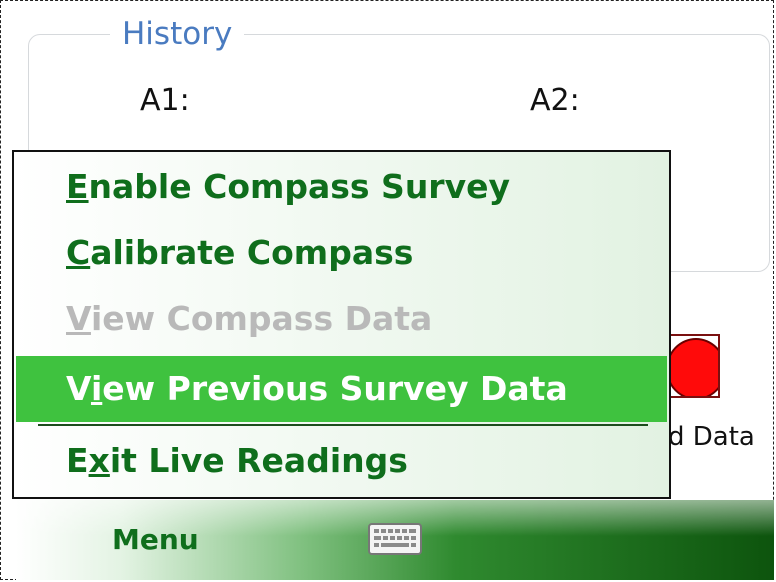 This screenshot has height=582, width=776. I want to click on menu-item-exit-live-readings: Exit Live Readings, so click(341, 461).